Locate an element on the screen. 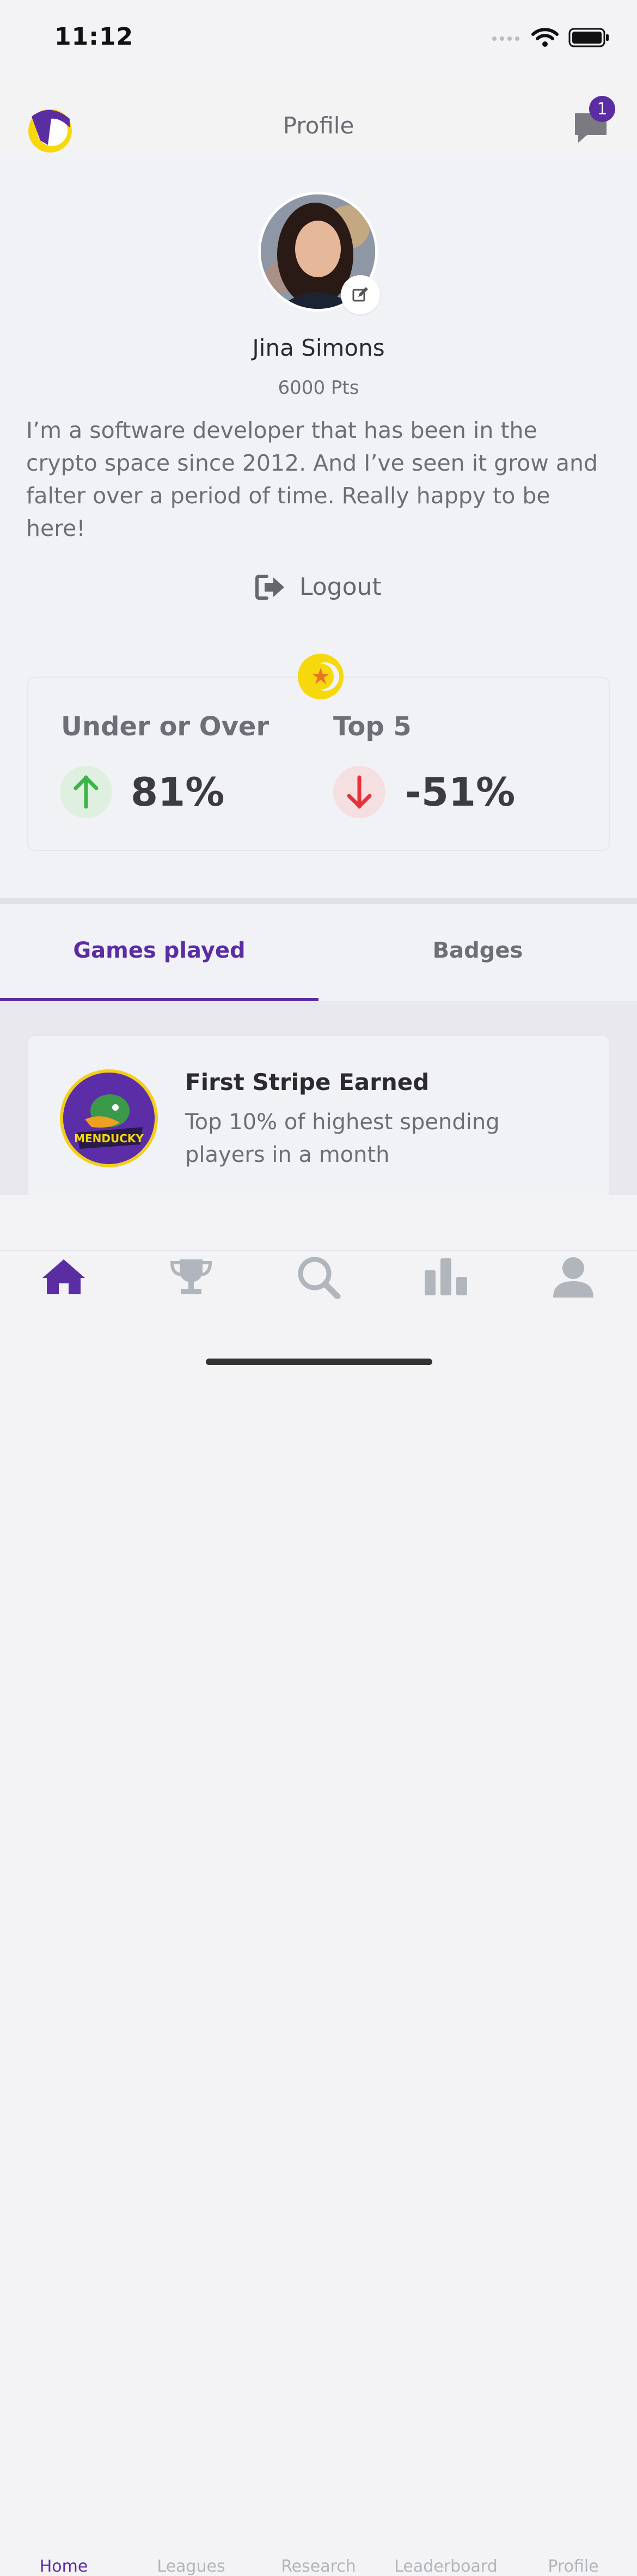 The image size is (637, 2576). arrow-down-icon is located at coordinates (359, 792).